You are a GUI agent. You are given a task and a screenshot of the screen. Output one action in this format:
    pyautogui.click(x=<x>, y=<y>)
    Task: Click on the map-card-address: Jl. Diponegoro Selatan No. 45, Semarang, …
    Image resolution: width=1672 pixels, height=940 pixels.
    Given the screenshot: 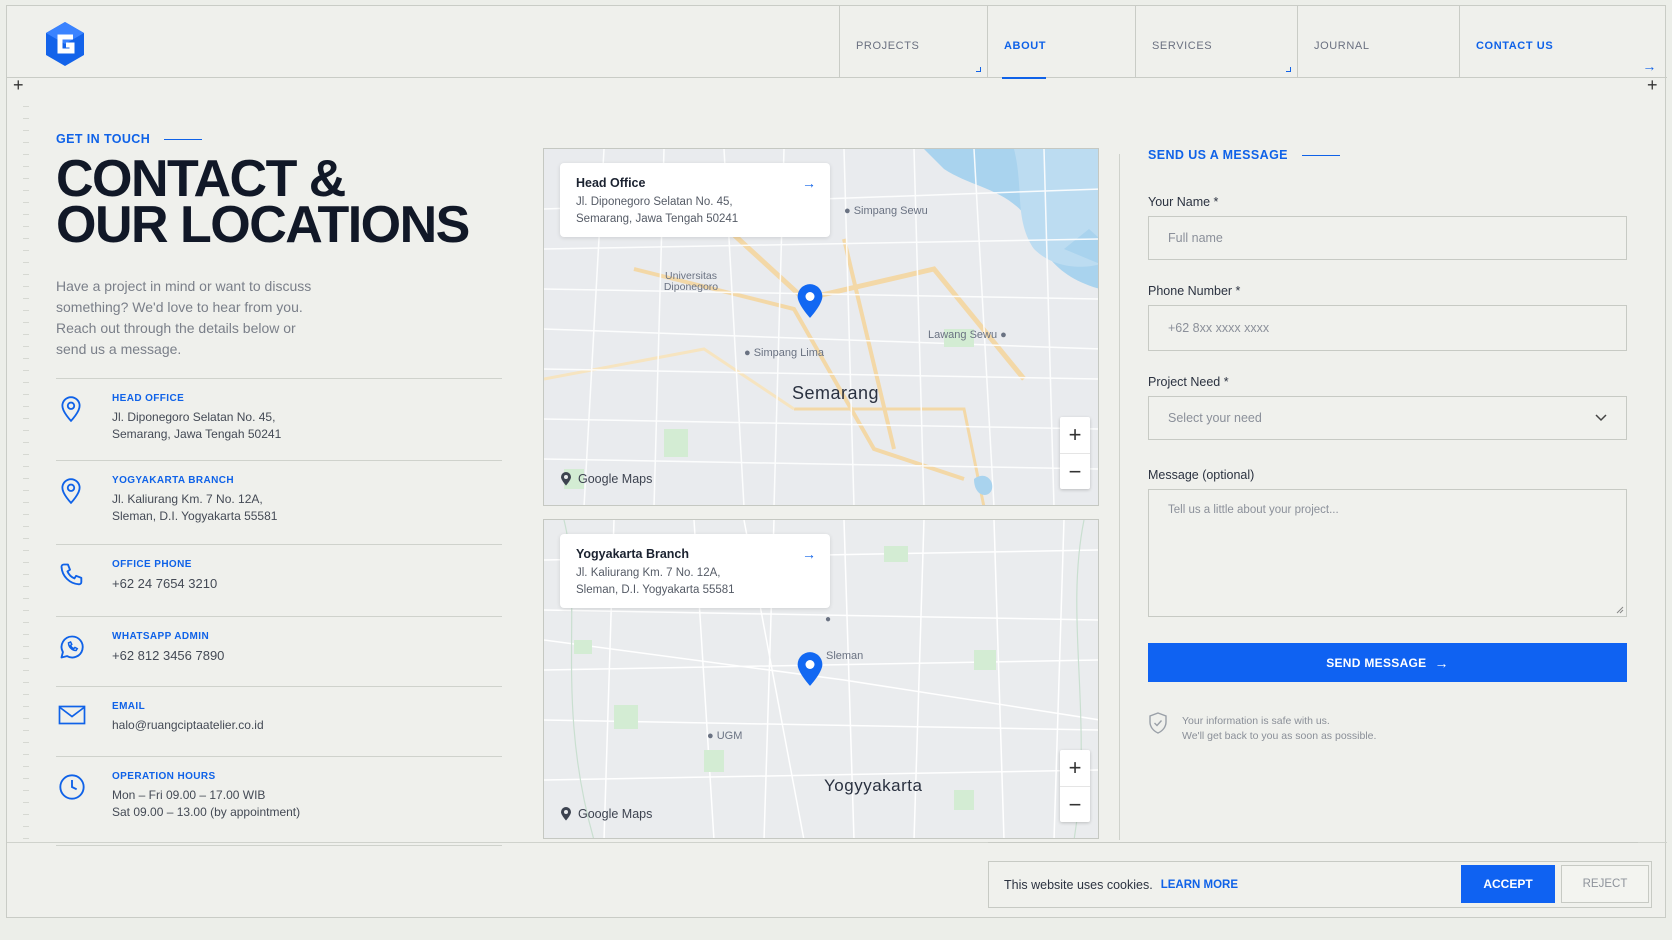 What is the action you would take?
    pyautogui.click(x=657, y=210)
    